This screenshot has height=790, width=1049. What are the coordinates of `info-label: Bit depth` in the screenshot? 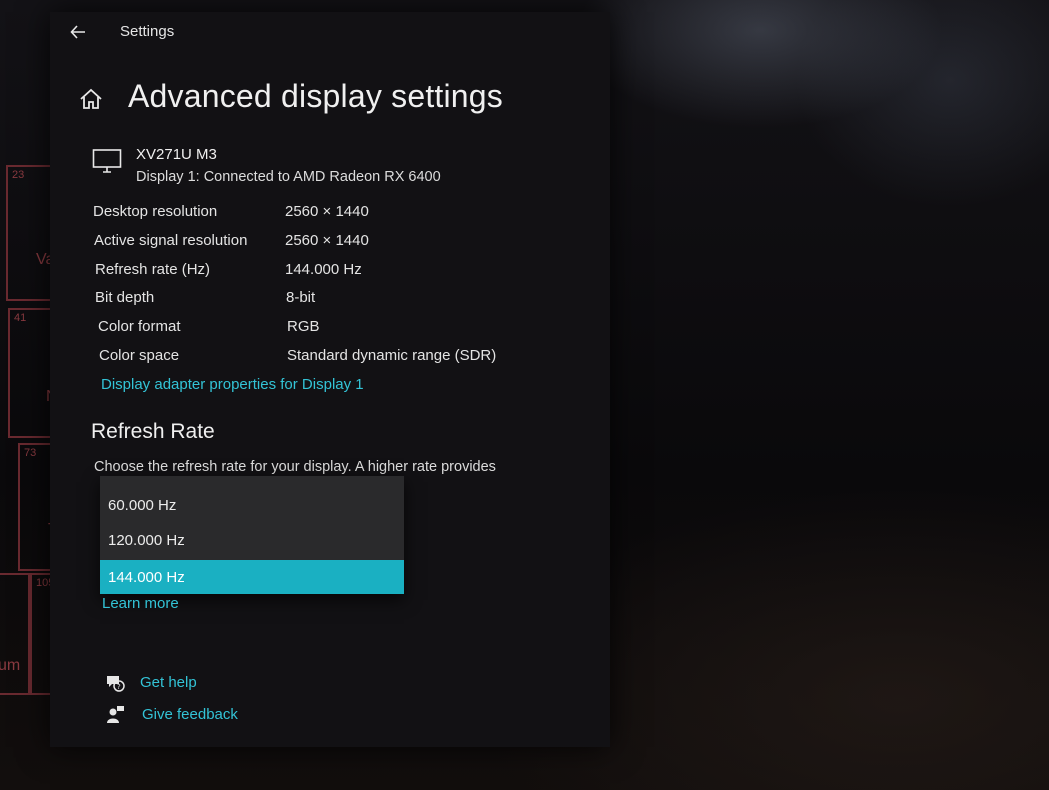 It's located at (125, 298).